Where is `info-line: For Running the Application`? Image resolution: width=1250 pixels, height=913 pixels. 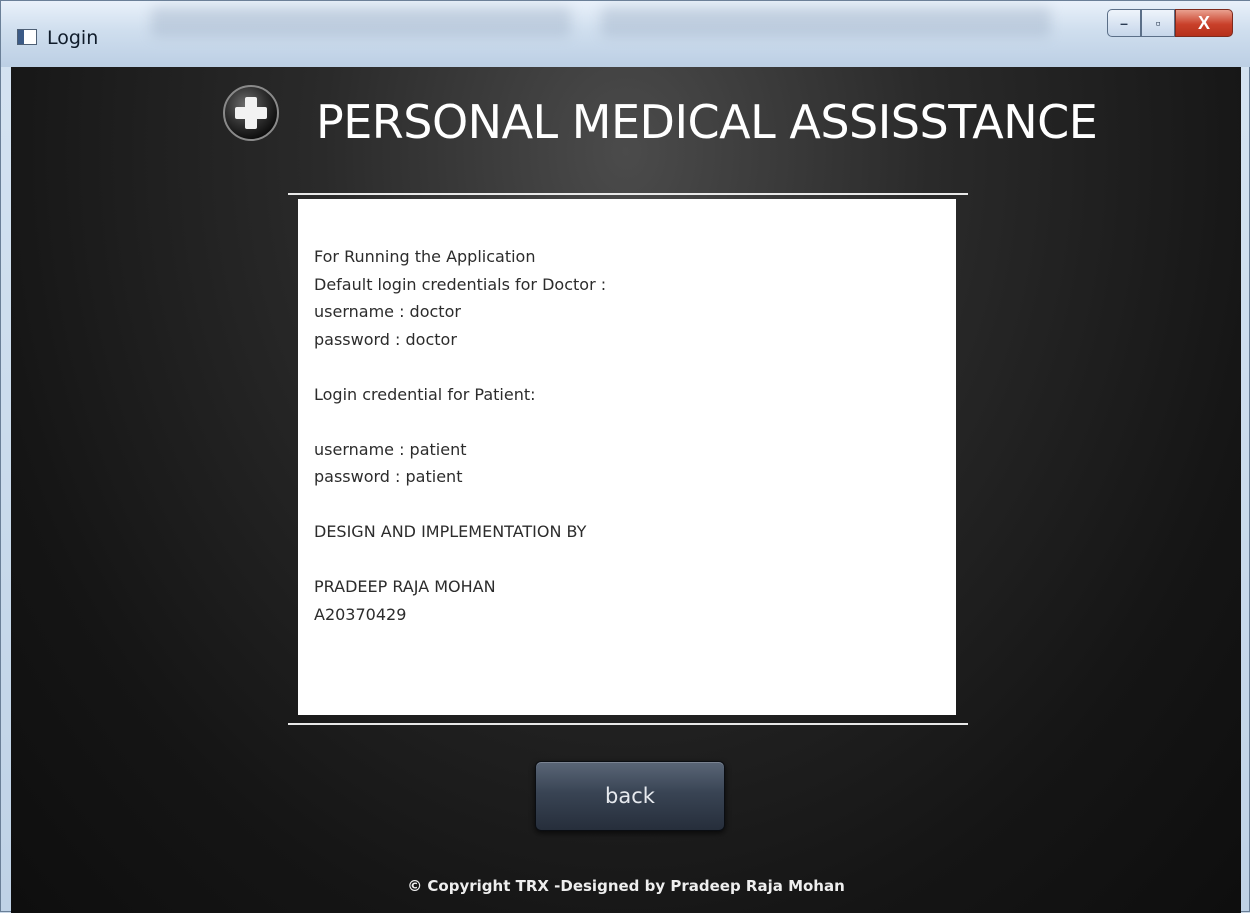 info-line: For Running the Application is located at coordinates (425, 256).